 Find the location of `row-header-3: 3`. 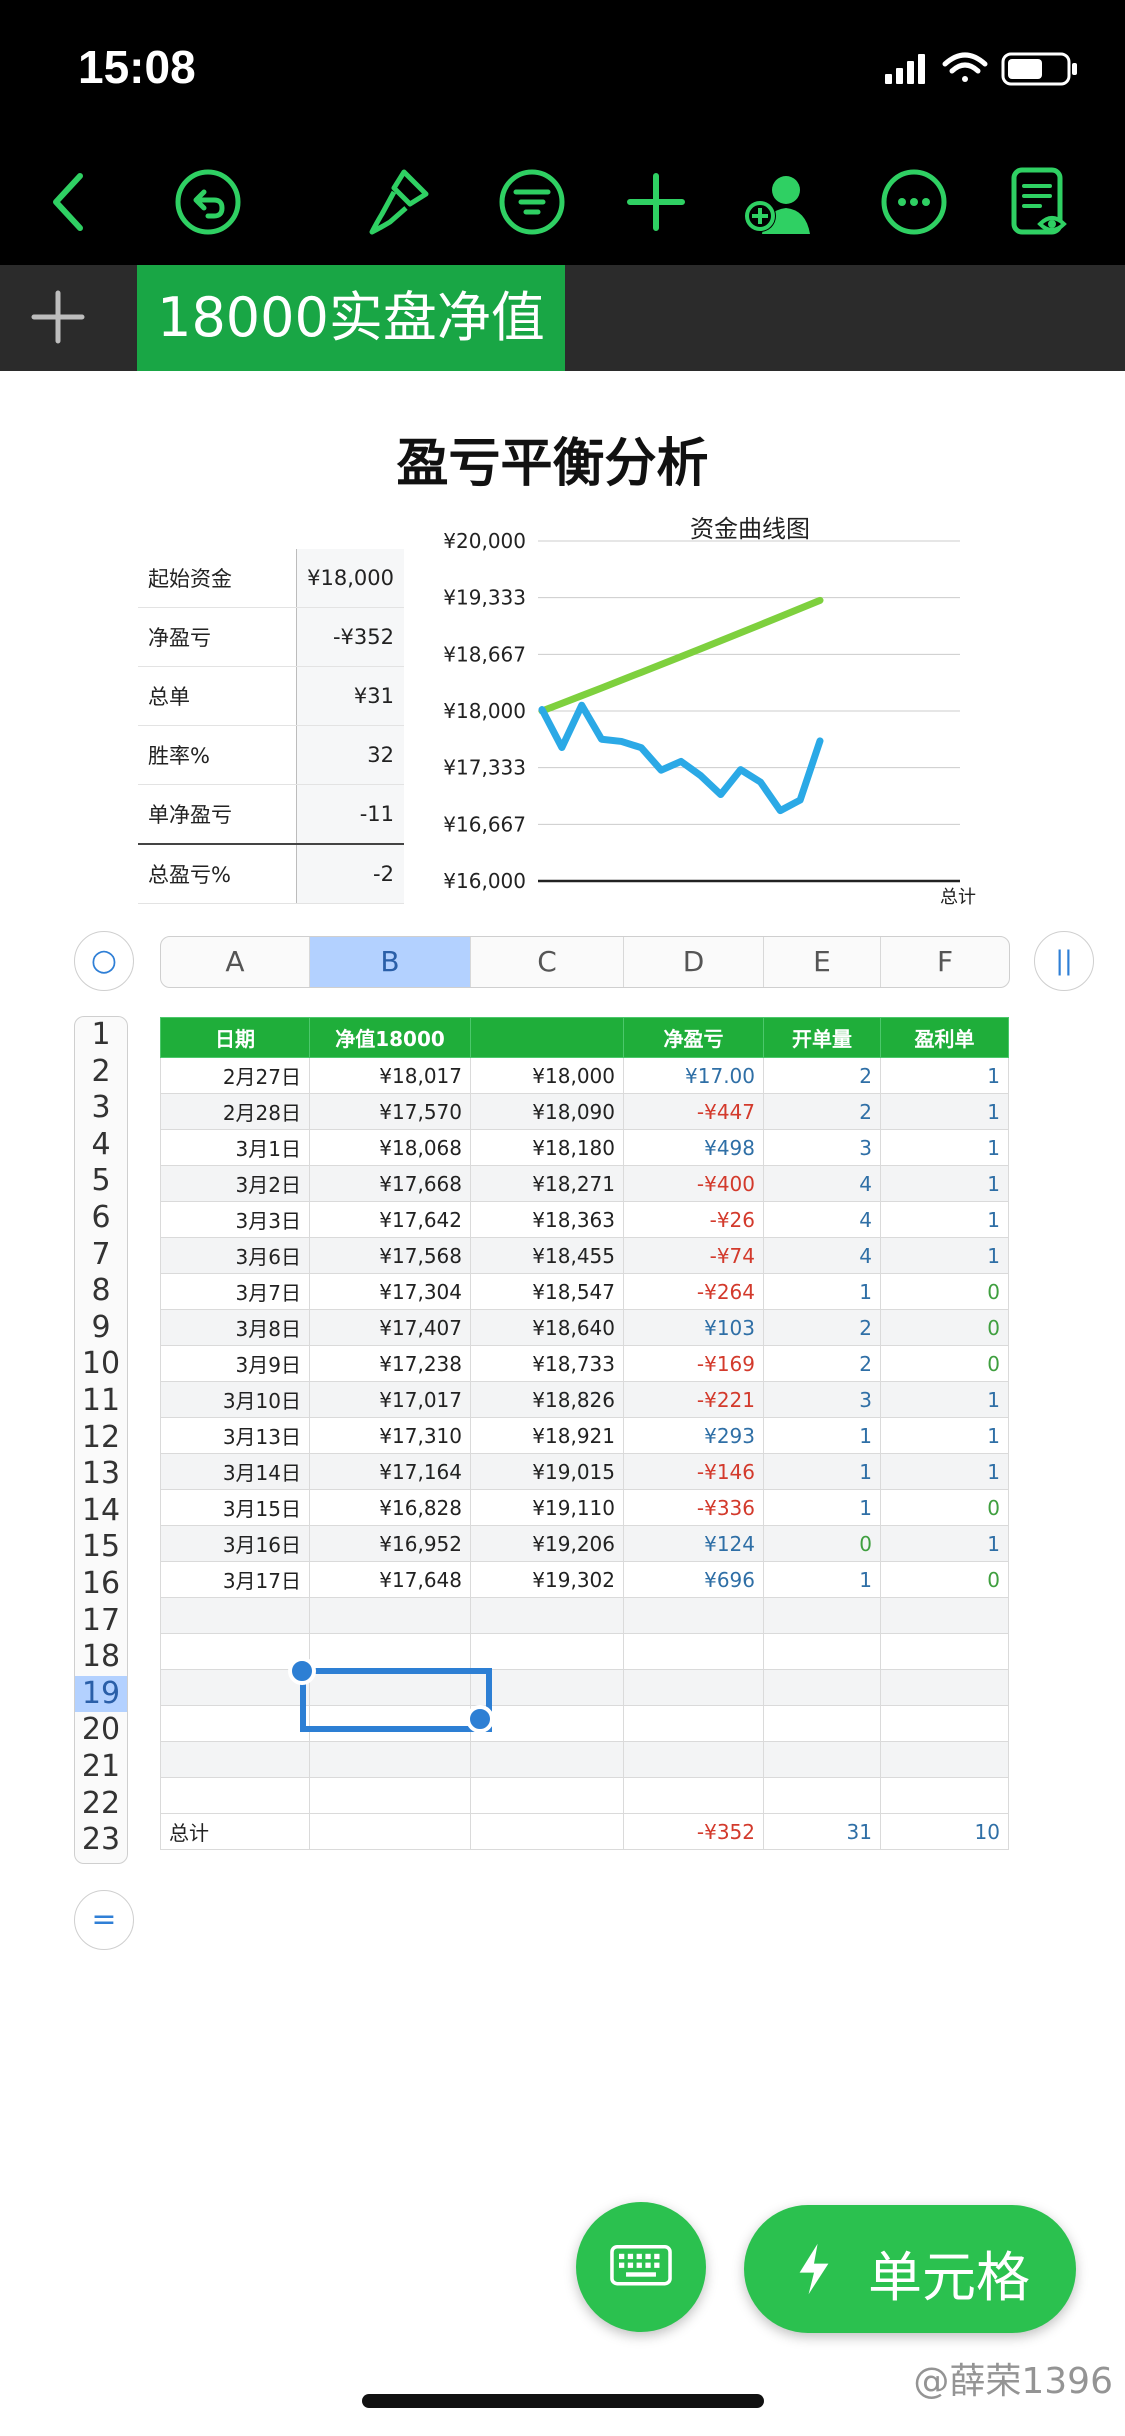

row-header-3: 3 is located at coordinates (101, 1108).